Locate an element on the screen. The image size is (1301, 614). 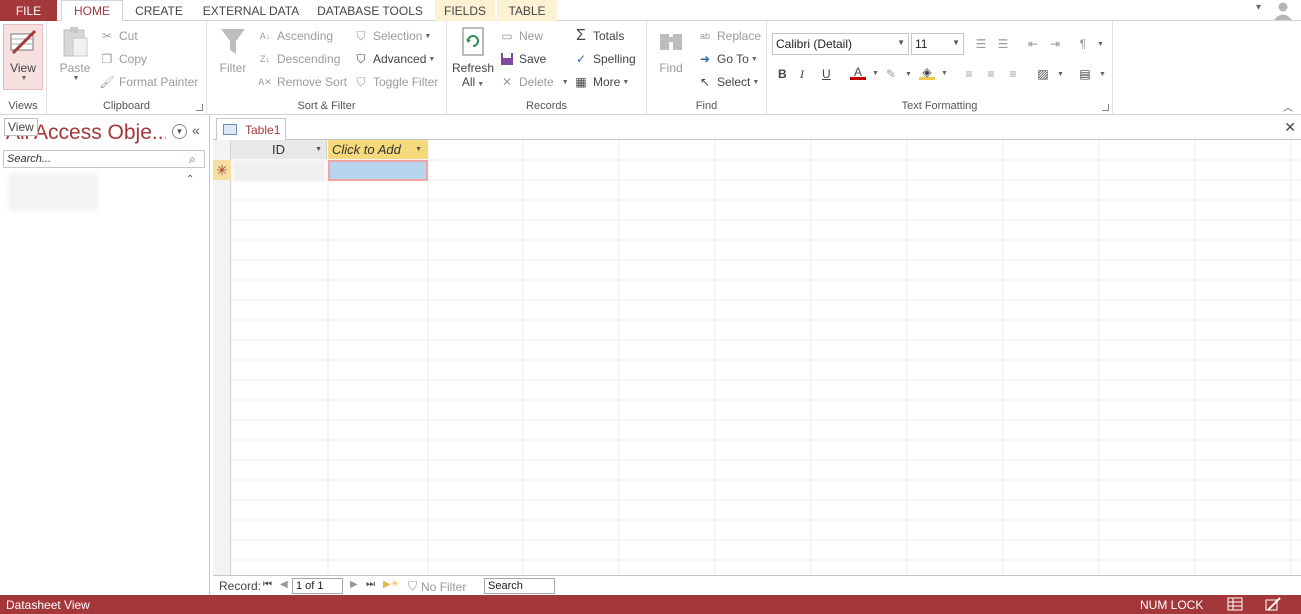
column-header-click-to-add: Click to Add ▼ is located at coordinates (378, 149).